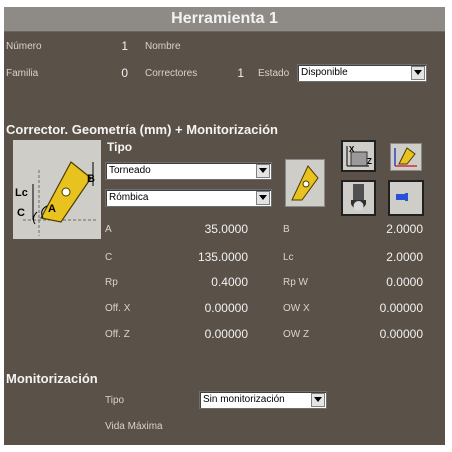  What do you see at coordinates (129, 197) in the screenshot?
I see `shape-select-value: Rómbica` at bounding box center [129, 197].